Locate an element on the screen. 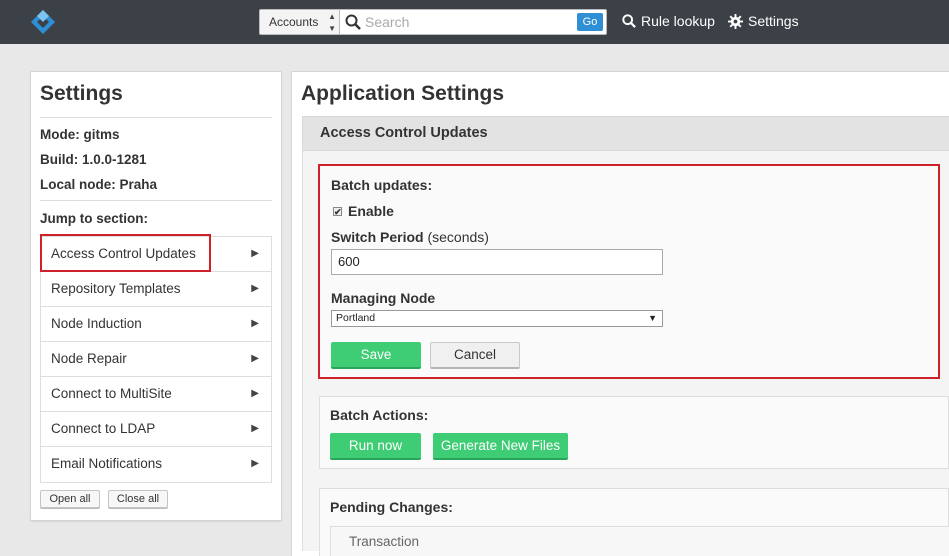  search-input is located at coordinates (467, 22).